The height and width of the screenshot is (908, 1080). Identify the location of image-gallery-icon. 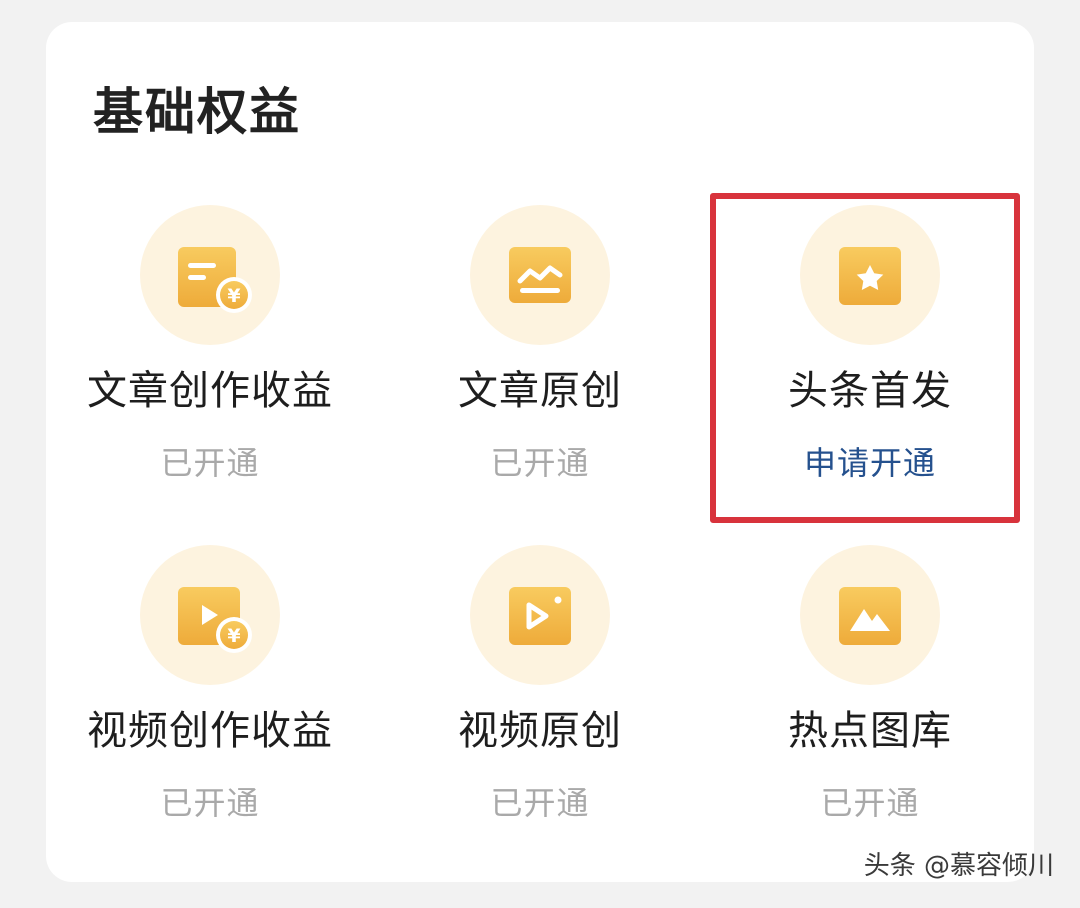
(870, 615).